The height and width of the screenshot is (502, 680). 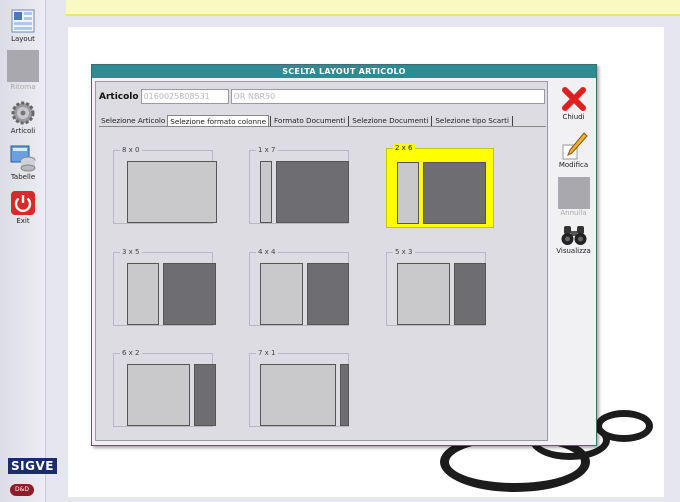 I want to click on toolbar-item-tabelle: Tabelle, so click(x=23, y=162).